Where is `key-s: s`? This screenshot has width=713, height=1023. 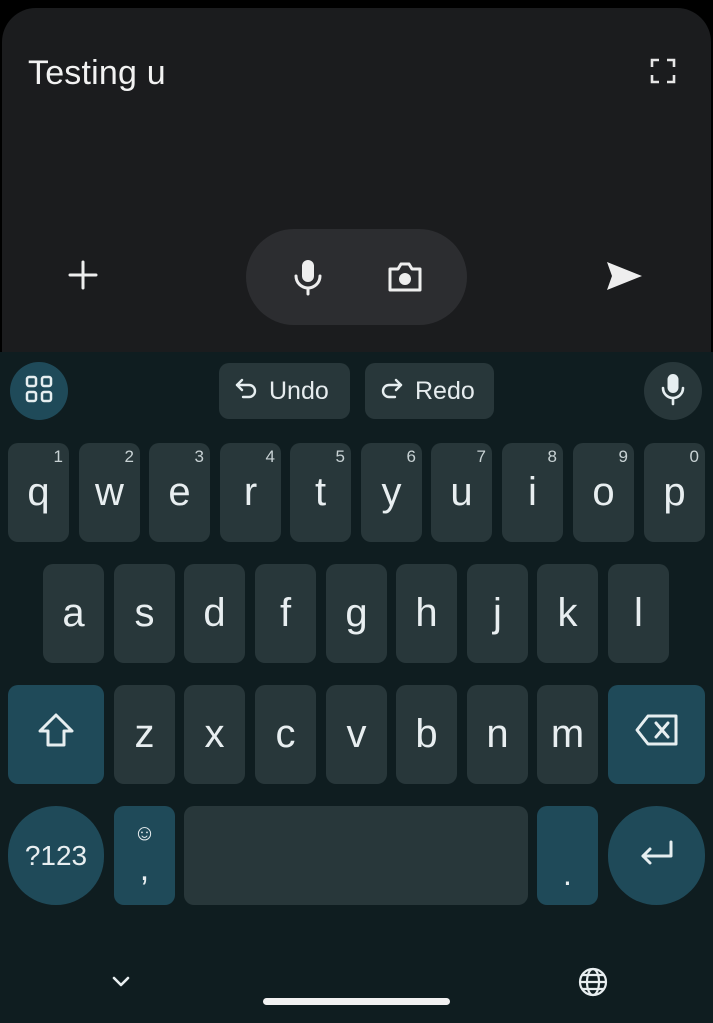
key-s: s is located at coordinates (144, 613).